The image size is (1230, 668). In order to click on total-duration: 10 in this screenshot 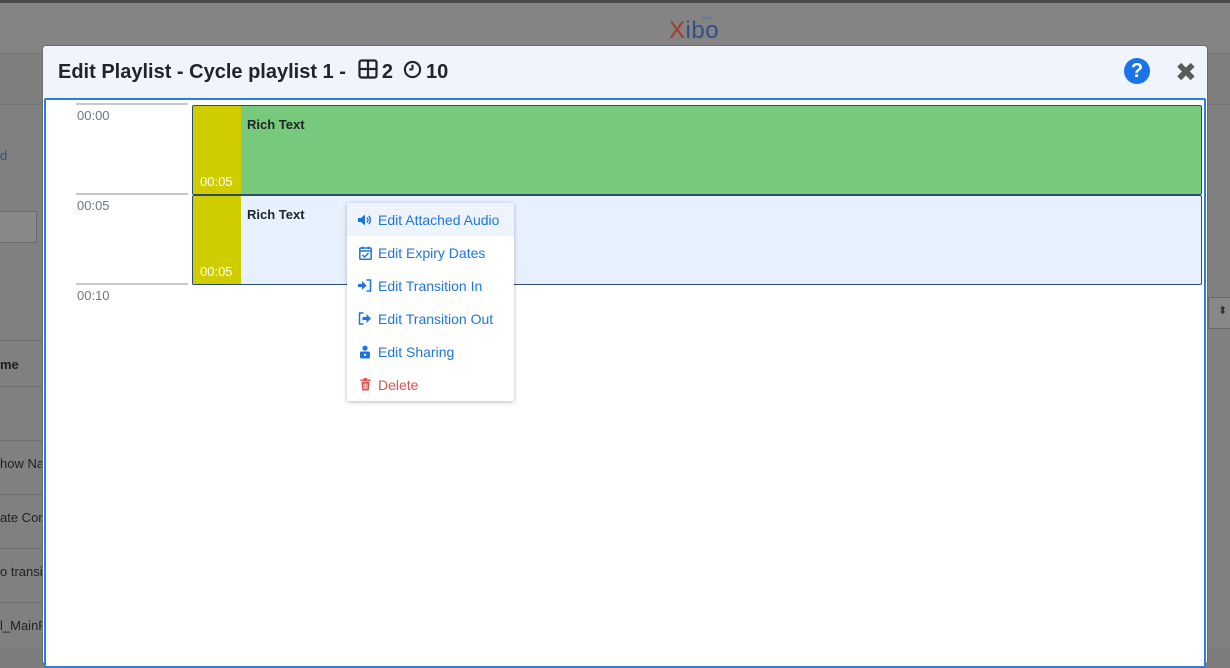, I will do `click(437, 71)`.